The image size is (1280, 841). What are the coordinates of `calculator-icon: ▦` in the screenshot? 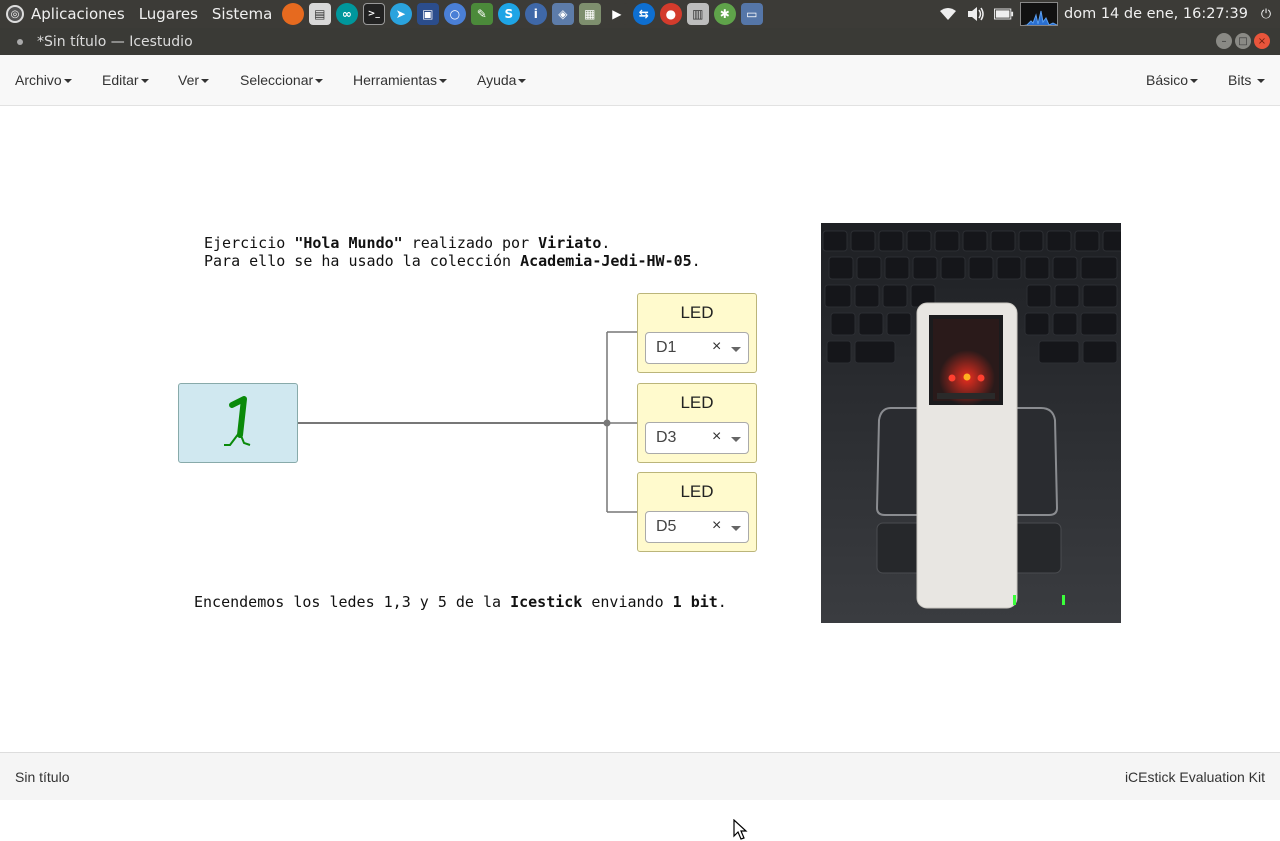 It's located at (589, 14).